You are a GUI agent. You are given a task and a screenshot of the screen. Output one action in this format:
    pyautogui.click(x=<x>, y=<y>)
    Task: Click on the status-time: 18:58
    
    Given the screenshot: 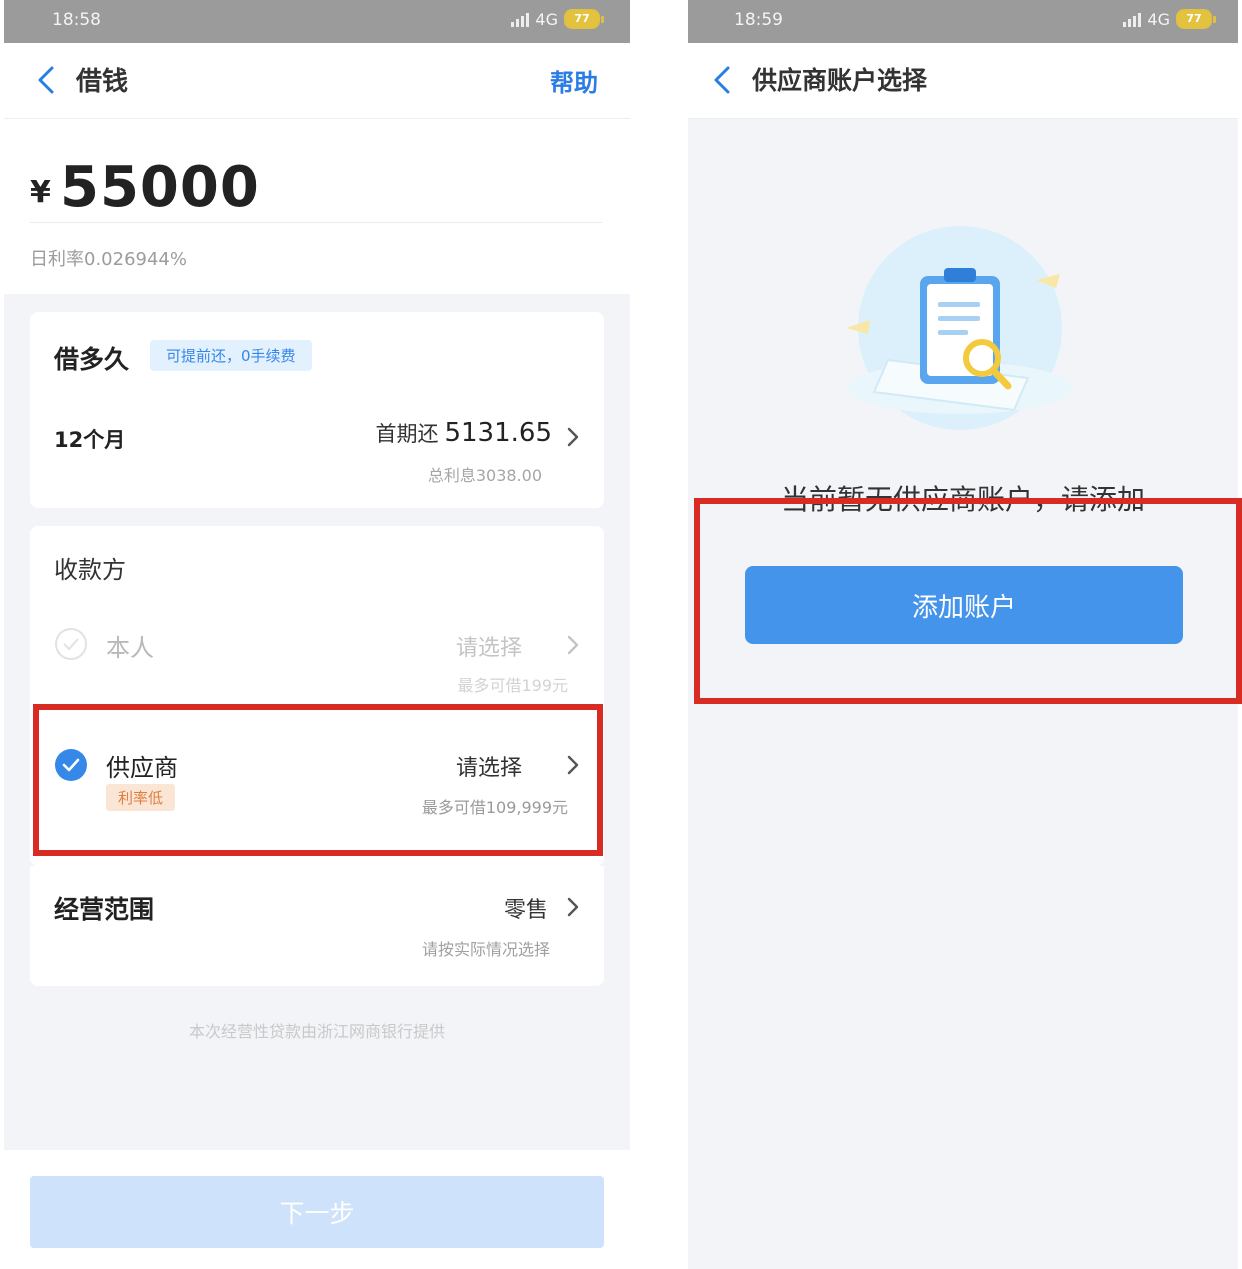 What is the action you would take?
    pyautogui.click(x=76, y=20)
    